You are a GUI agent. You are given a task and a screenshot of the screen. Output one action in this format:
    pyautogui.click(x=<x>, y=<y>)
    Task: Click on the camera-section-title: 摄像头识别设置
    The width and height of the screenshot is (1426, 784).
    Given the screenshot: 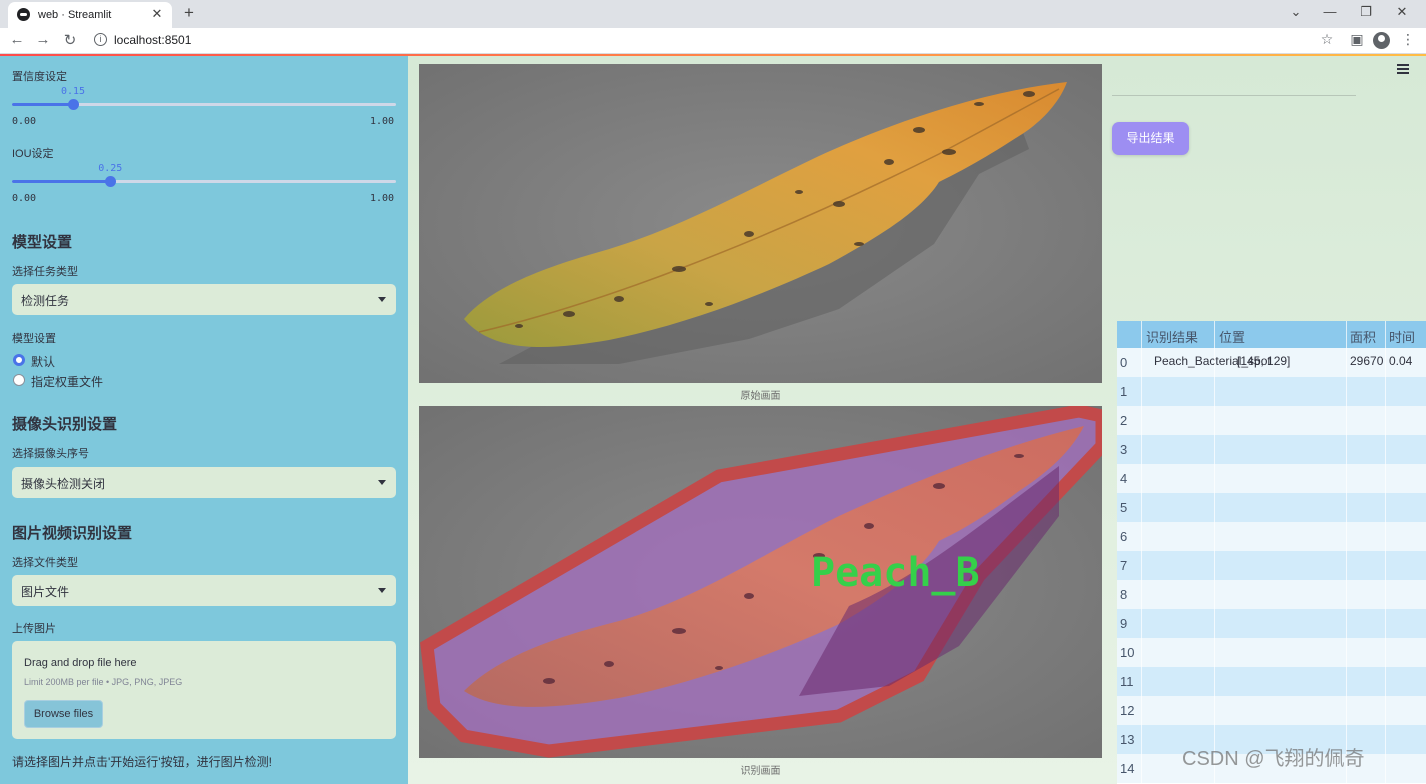 What is the action you would take?
    pyautogui.click(x=65, y=424)
    